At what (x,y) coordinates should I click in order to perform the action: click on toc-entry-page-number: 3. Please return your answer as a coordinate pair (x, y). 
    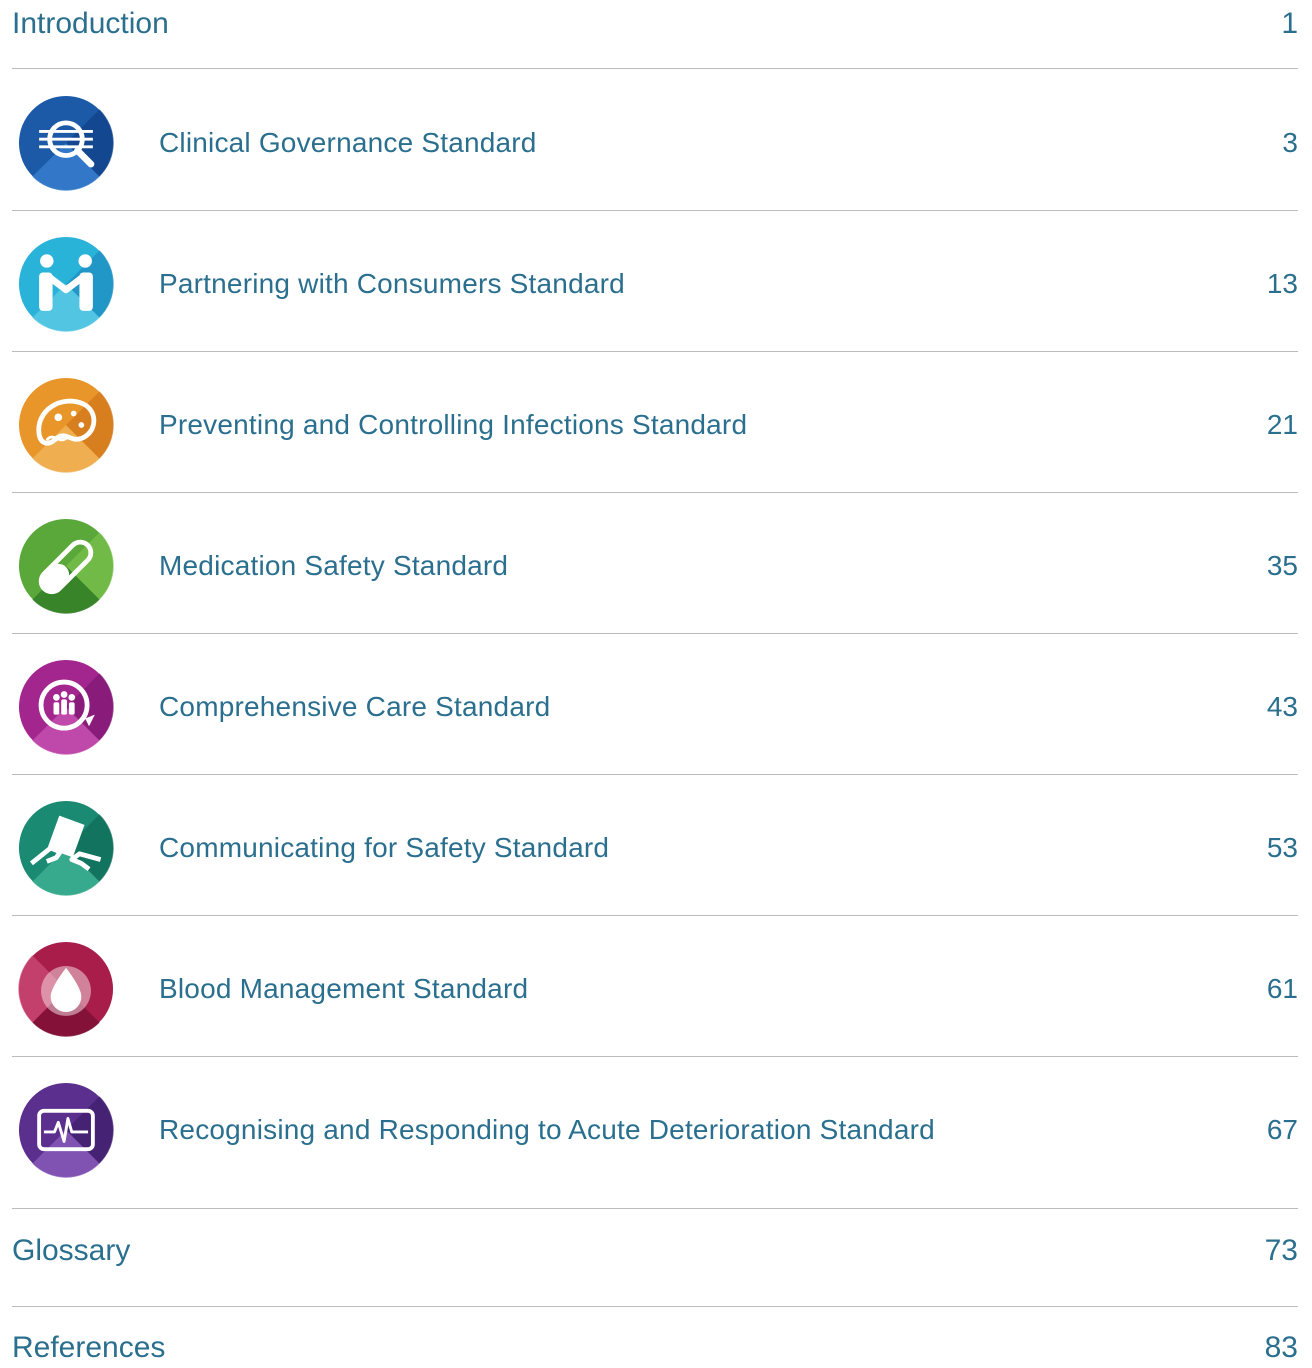
    Looking at the image, I should click on (1290, 142).